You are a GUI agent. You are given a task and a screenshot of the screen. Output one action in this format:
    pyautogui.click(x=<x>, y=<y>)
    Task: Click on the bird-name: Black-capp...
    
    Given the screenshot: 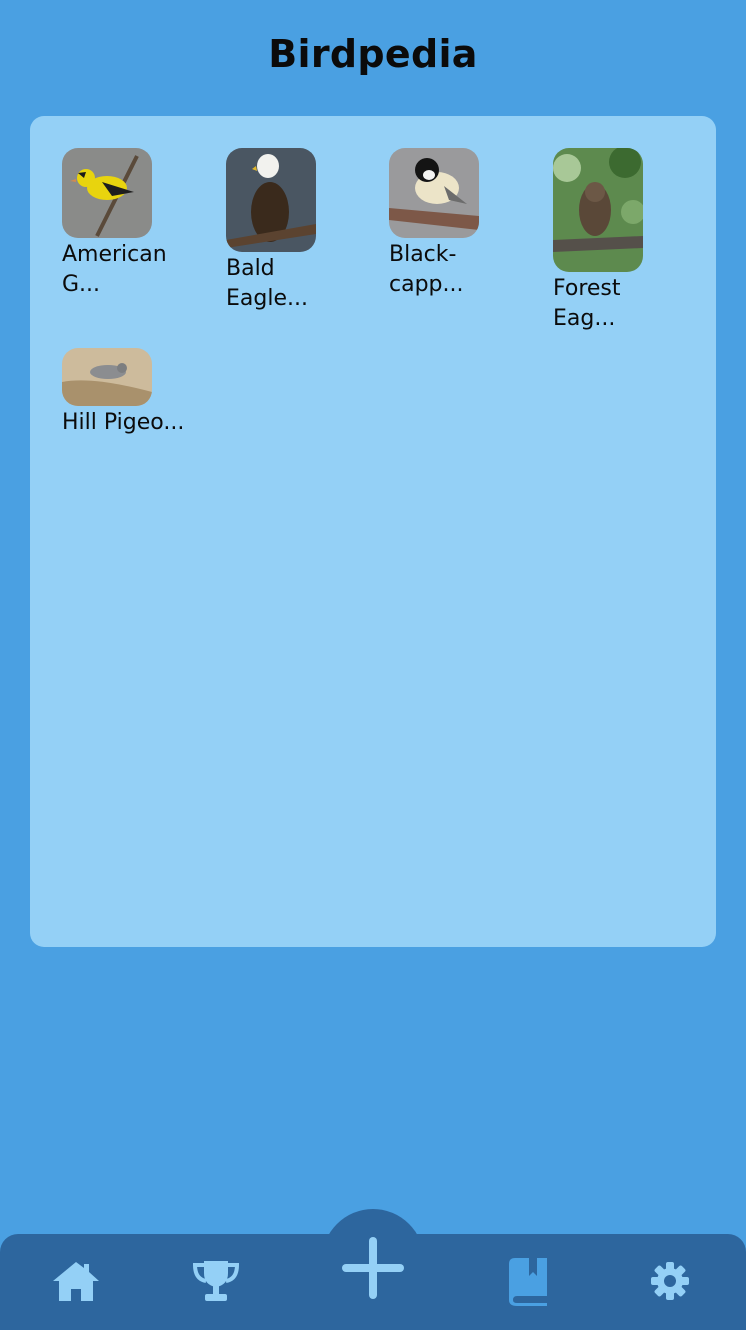 What is the action you would take?
    pyautogui.click(x=426, y=269)
    